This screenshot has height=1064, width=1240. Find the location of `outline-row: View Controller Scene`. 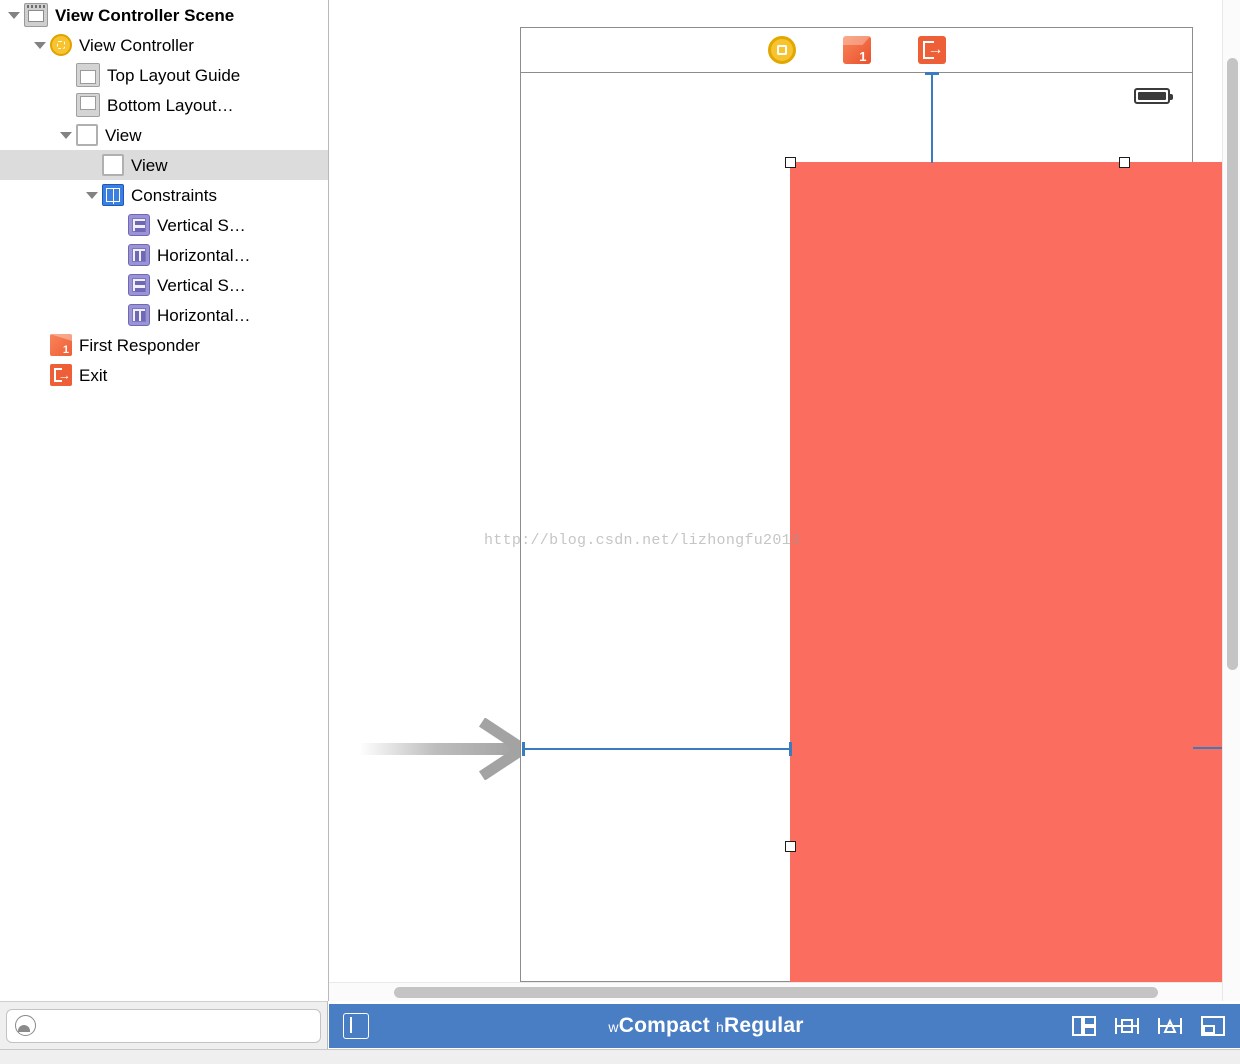

outline-row: View Controller Scene is located at coordinates (164, 15).